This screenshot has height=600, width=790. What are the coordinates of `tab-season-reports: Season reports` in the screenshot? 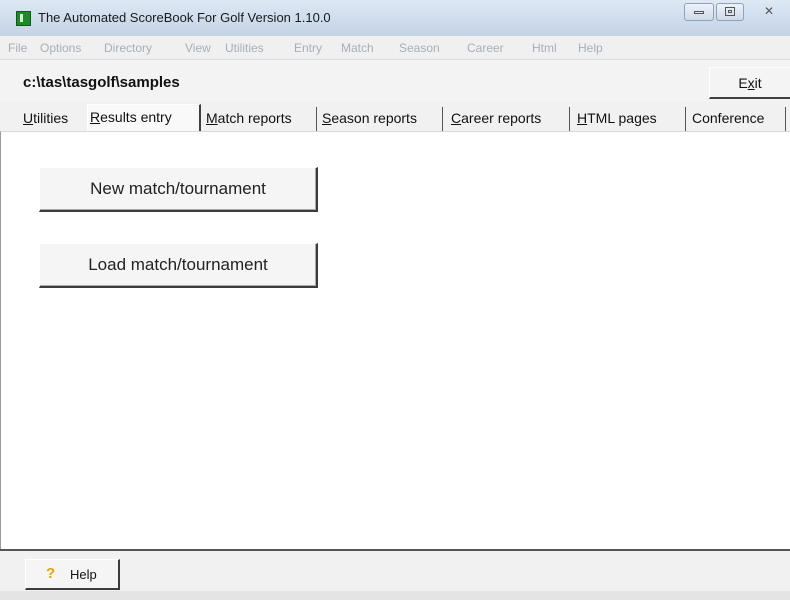 It's located at (381, 119).